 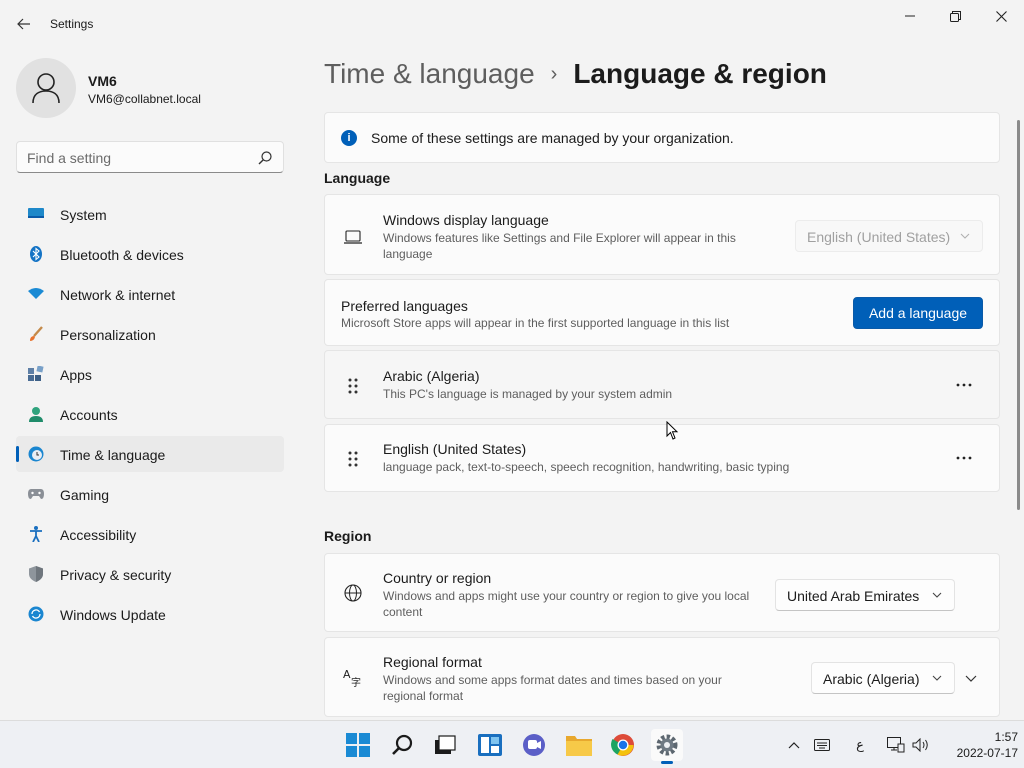 What do you see at coordinates (429, 73) in the screenshot?
I see `breadcrumb-parent: Time & language` at bounding box center [429, 73].